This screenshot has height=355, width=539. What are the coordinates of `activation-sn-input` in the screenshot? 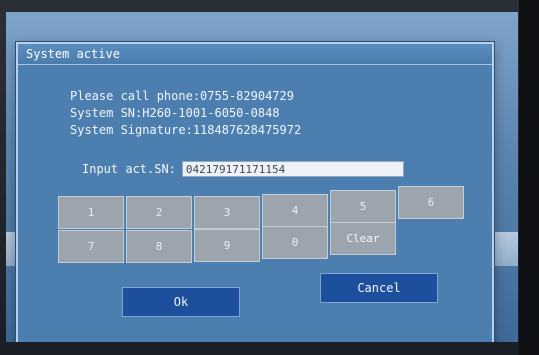 It's located at (292, 169).